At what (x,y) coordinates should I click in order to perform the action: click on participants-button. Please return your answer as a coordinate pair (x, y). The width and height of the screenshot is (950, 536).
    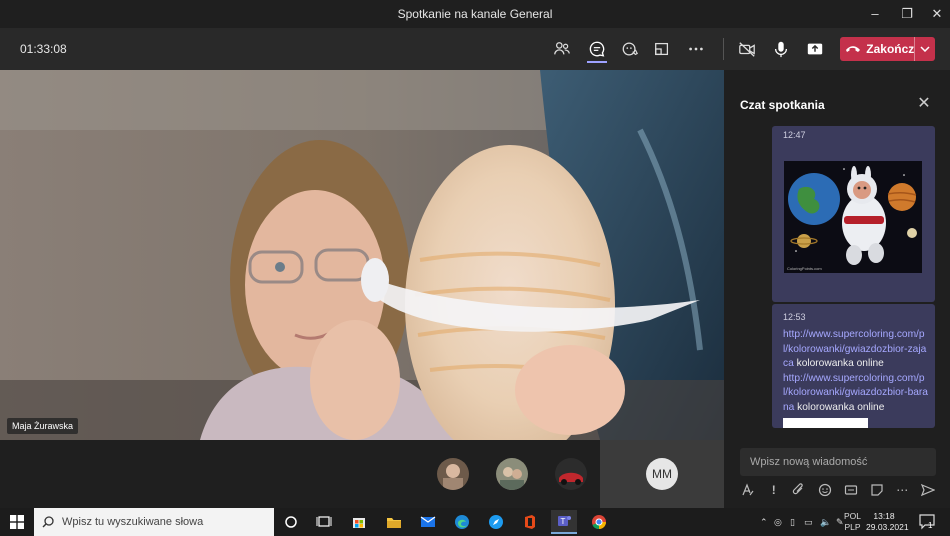
    Looking at the image, I should click on (562, 49).